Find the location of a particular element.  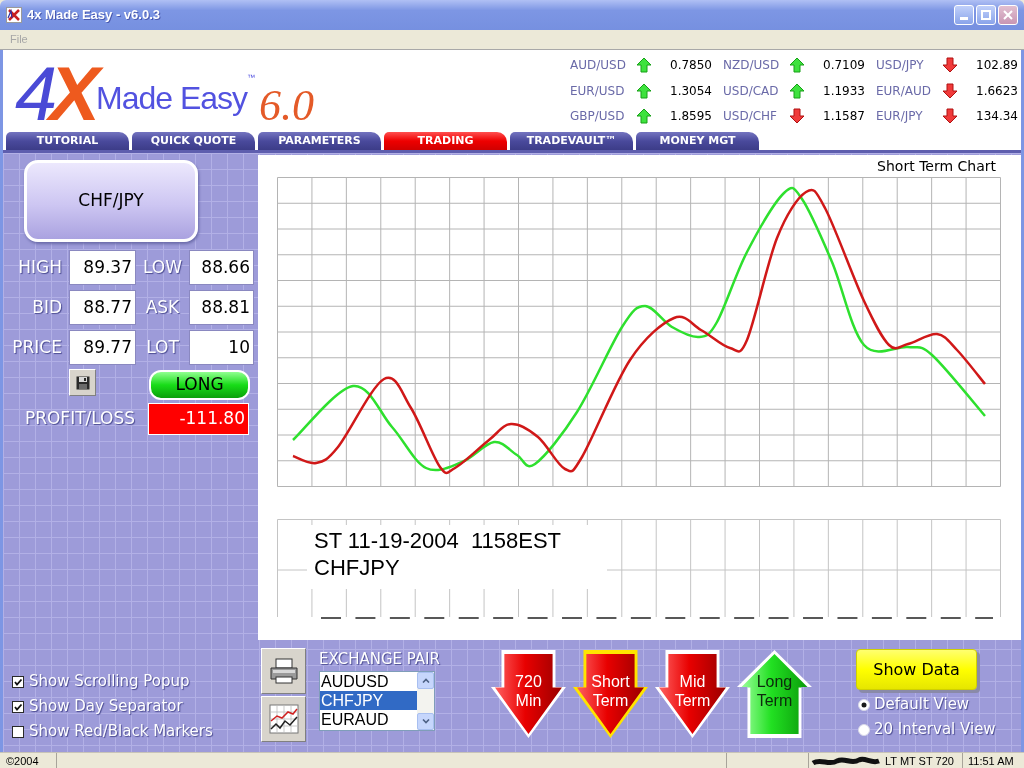

timeframe-button: Mid Term is located at coordinates (692, 694).